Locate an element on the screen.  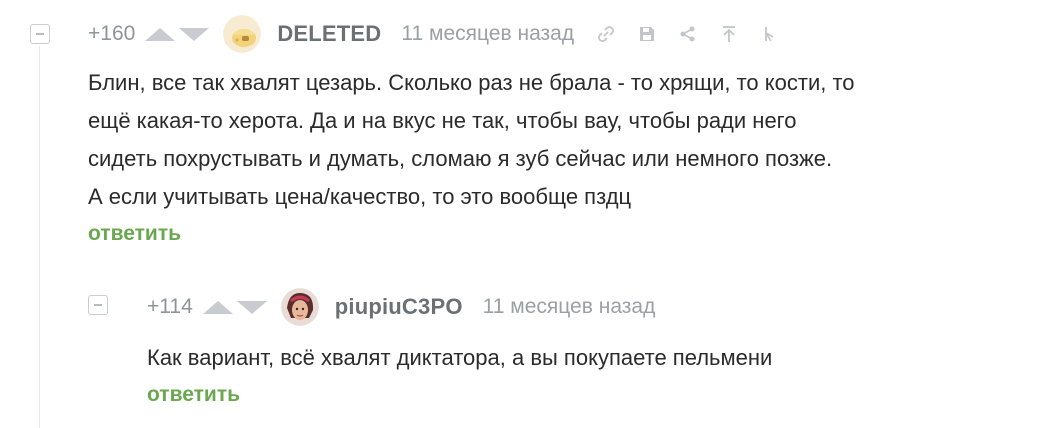
more-icon is located at coordinates (770, 34).